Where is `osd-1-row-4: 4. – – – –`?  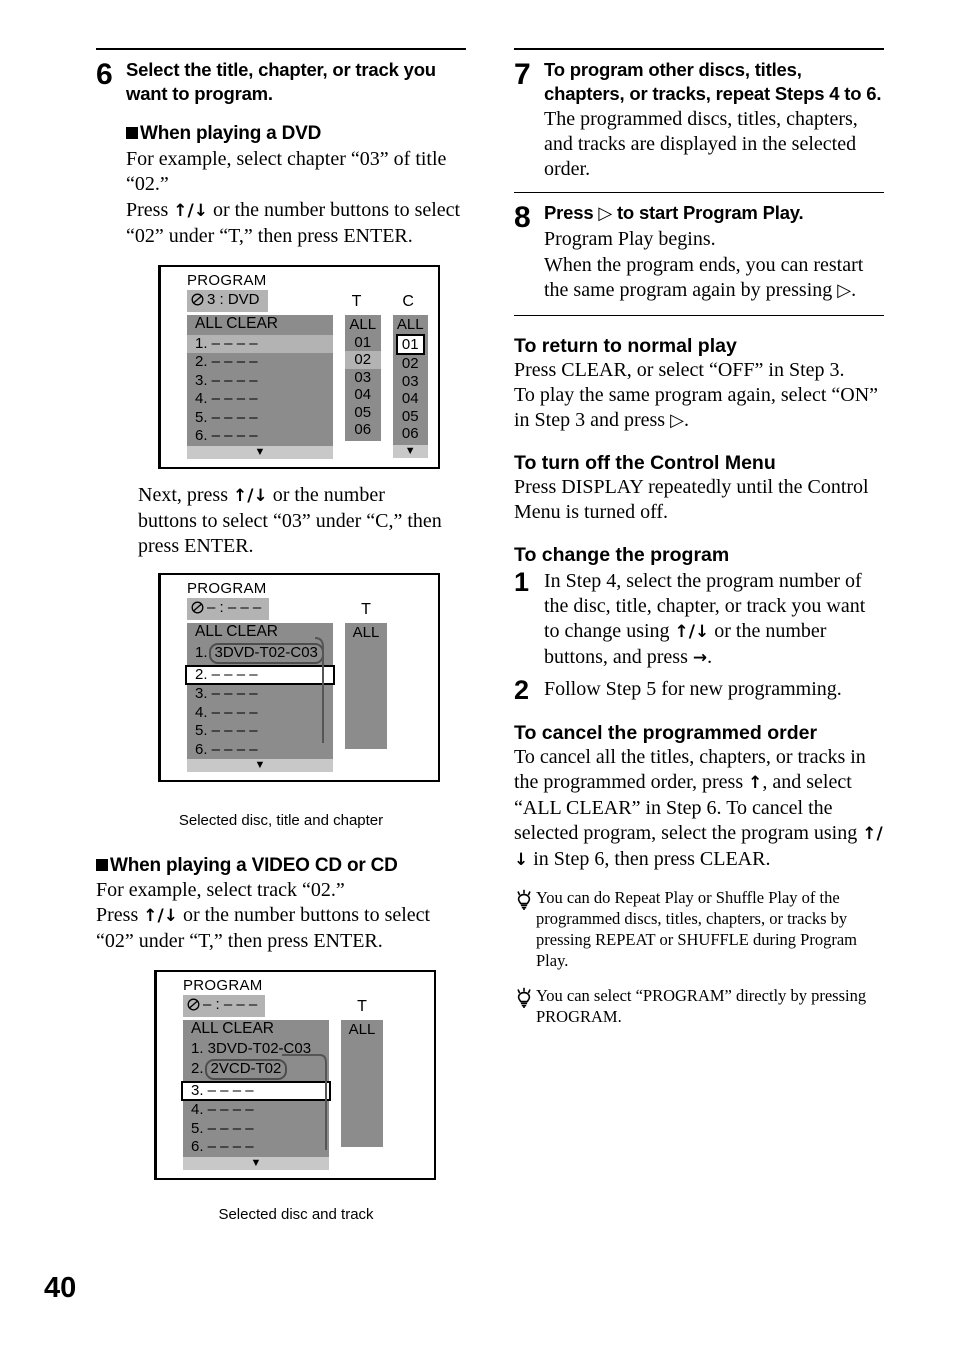 osd-1-row-4: 4. – – – – is located at coordinates (260, 399).